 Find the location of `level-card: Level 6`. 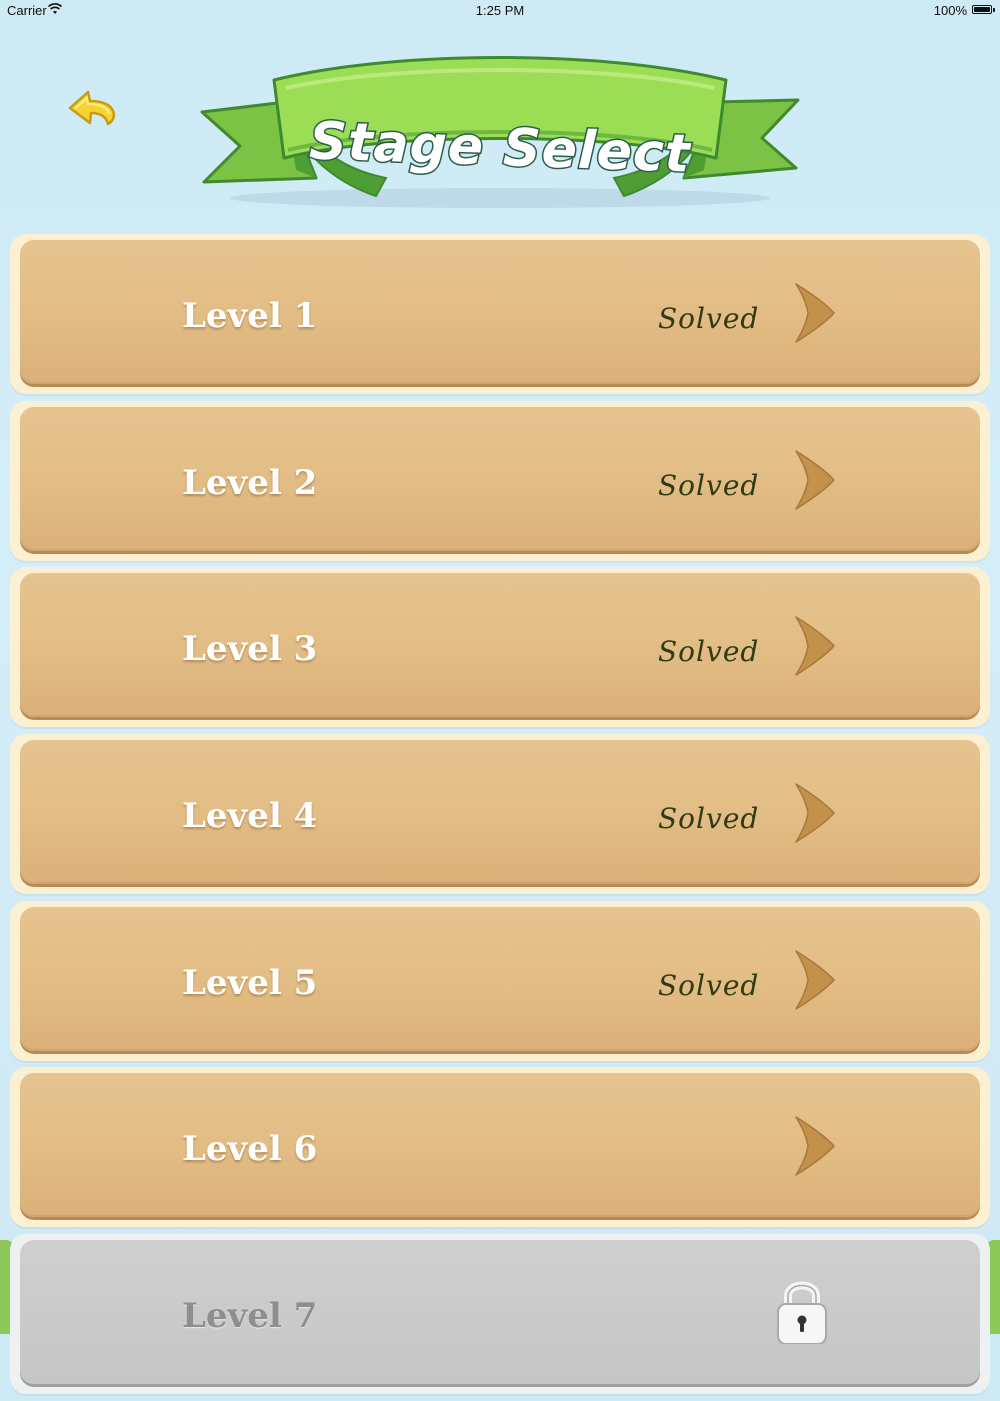

level-card: Level 6 is located at coordinates (500, 1145).